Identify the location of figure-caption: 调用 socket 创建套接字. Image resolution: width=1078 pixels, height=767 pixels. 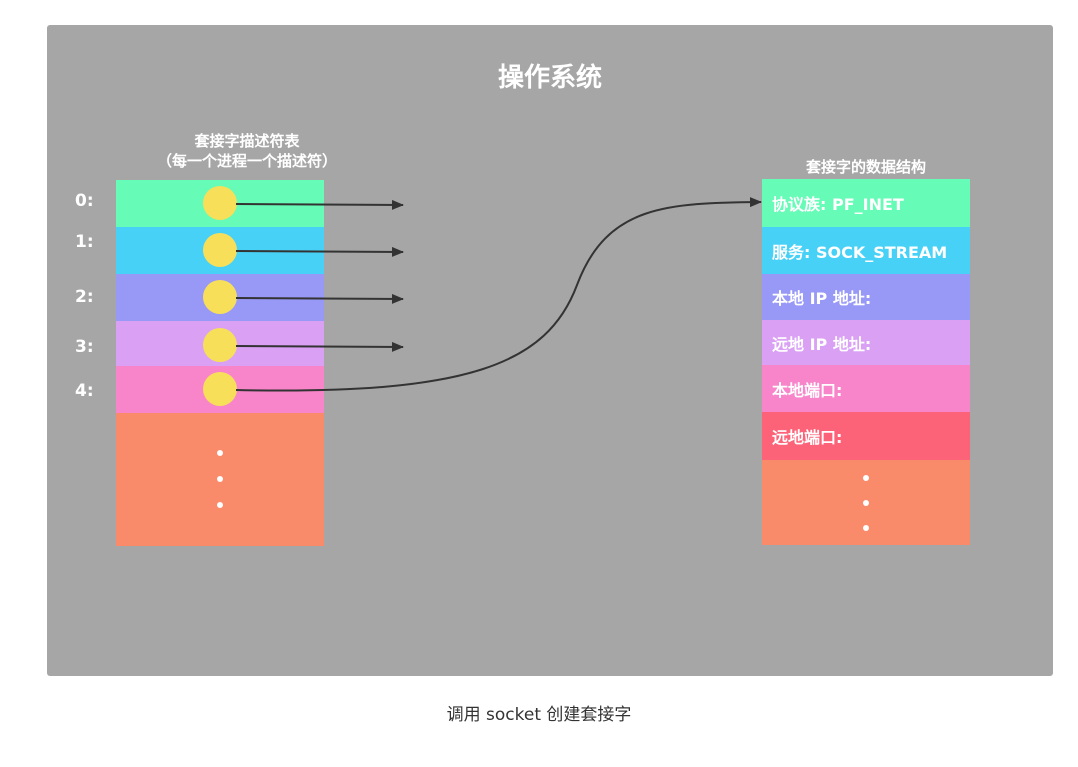
(539, 715).